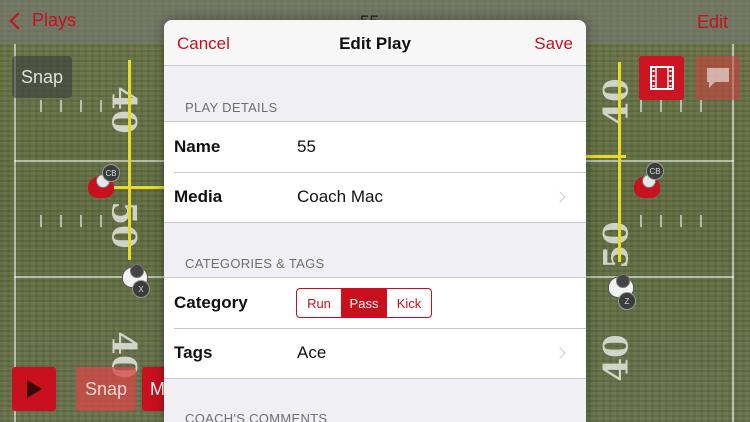  What do you see at coordinates (627, 301) in the screenshot?
I see `player-tag: Z` at bounding box center [627, 301].